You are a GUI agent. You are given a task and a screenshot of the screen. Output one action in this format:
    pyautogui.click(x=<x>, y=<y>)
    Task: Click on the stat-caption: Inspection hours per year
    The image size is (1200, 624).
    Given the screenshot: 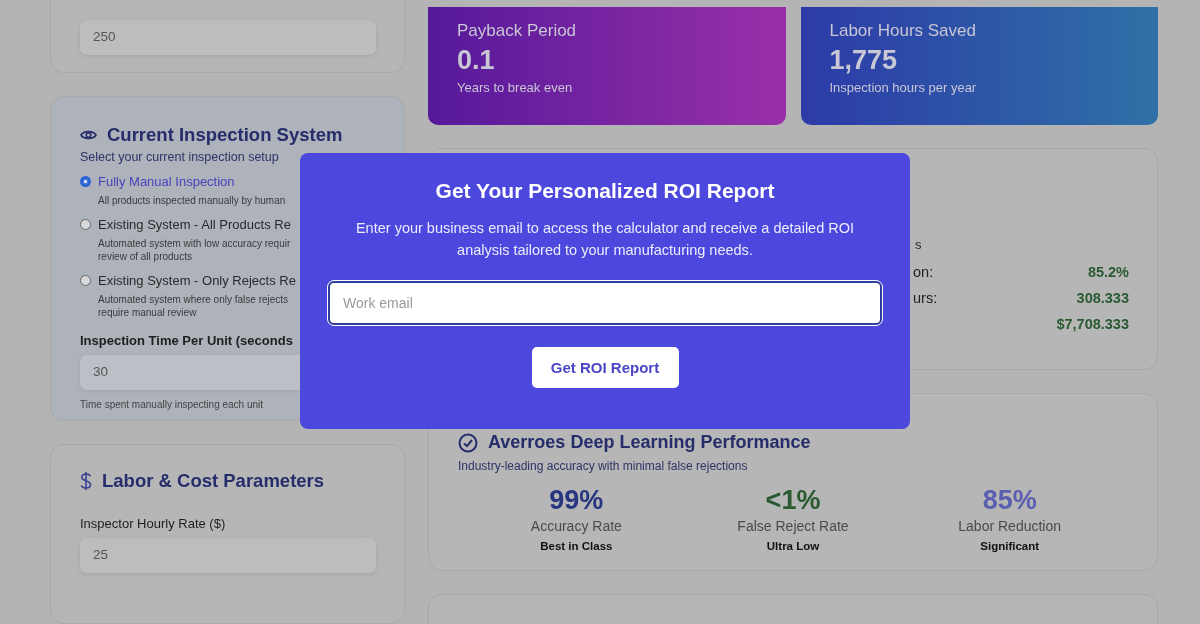 What is the action you would take?
    pyautogui.click(x=903, y=87)
    